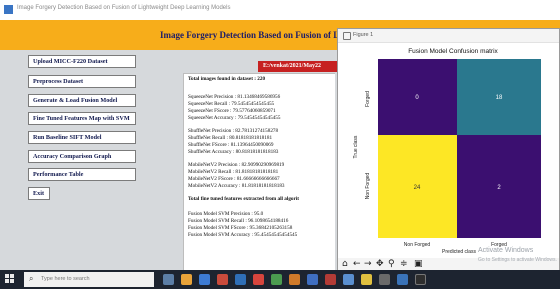 This screenshot has width=560, height=289. What do you see at coordinates (226, 214) in the screenshot?
I see `output-line: Fusion Model SVM Precision : 95.0` at bounding box center [226, 214].